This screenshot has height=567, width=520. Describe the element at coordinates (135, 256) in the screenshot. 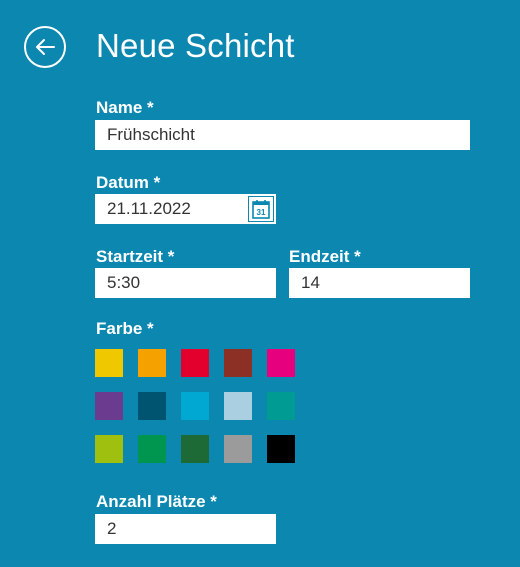

I see `start-time-label: Startzeit *` at that location.